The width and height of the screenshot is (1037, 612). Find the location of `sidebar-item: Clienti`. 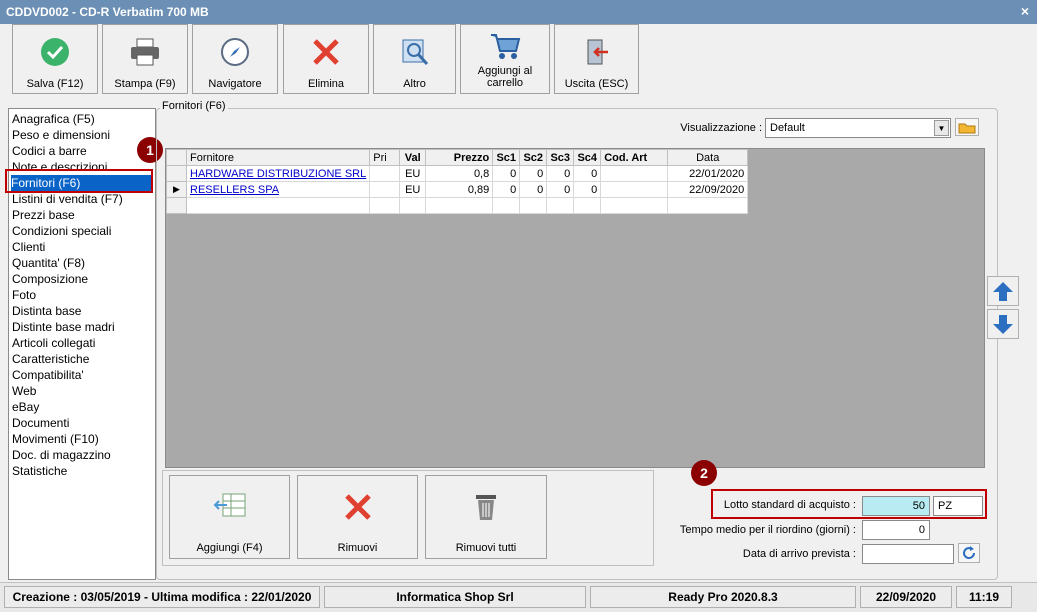

sidebar-item: Clienti is located at coordinates (28, 247).